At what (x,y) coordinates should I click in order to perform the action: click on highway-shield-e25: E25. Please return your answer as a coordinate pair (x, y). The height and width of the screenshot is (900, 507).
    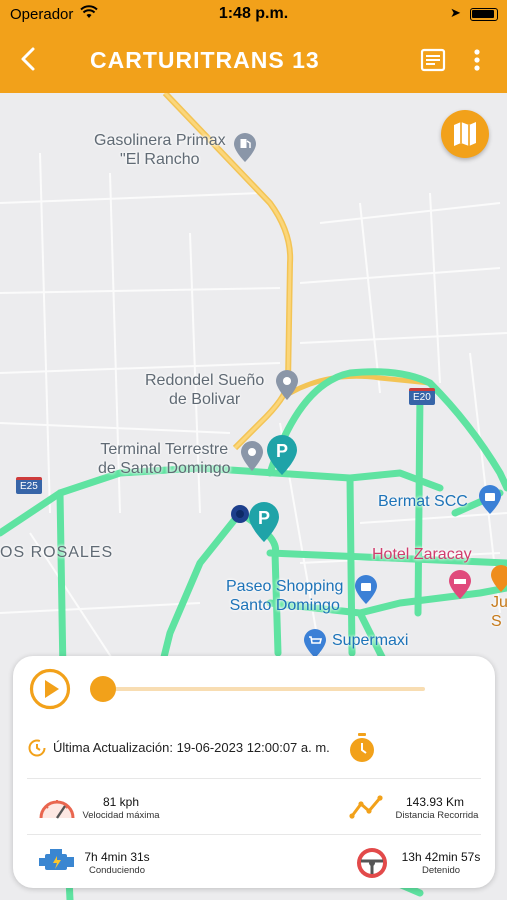
    Looking at the image, I should click on (29, 485).